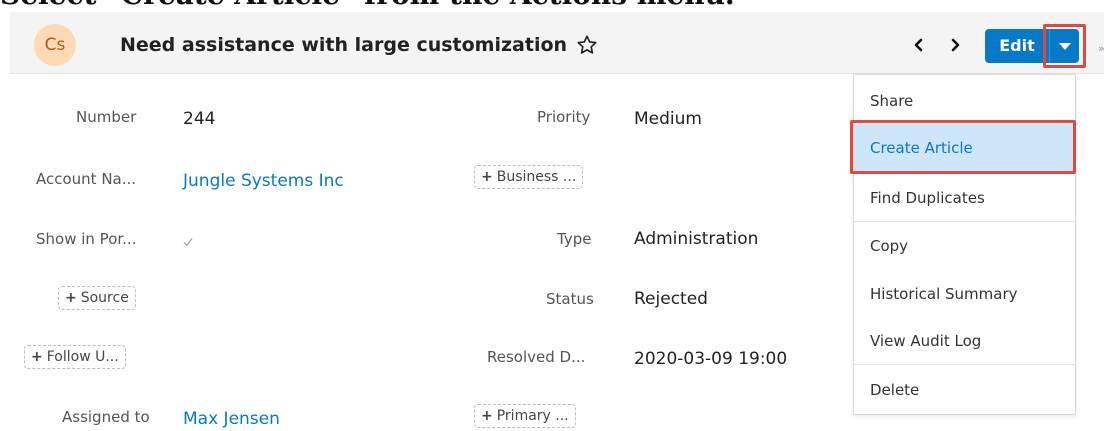 The height and width of the screenshot is (431, 1104). What do you see at coordinates (1064, 46) in the screenshot?
I see `actions-button-highlight` at bounding box center [1064, 46].